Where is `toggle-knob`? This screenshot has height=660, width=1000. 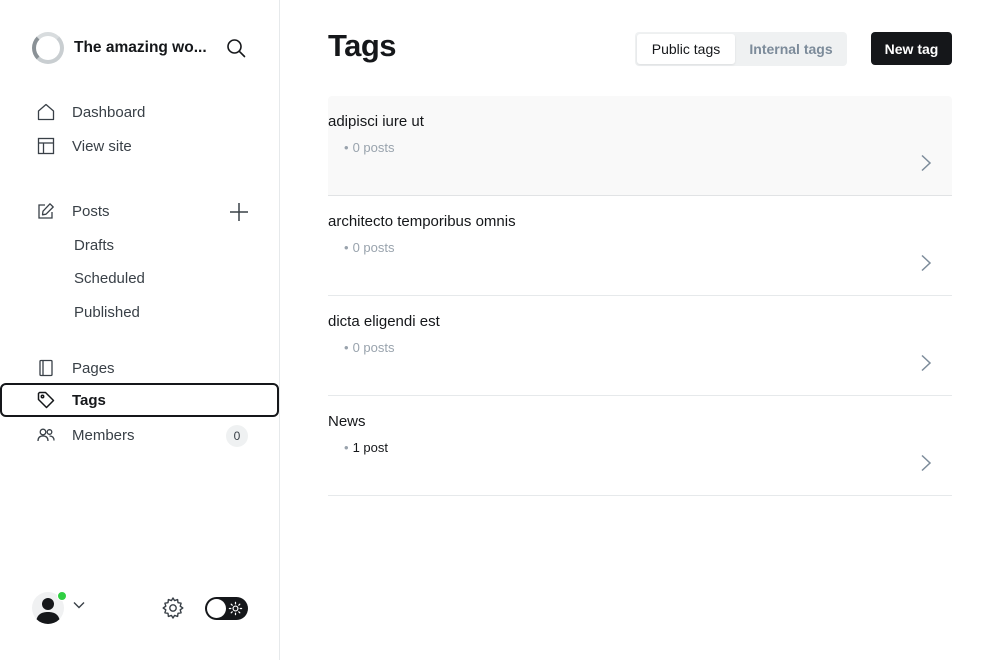 toggle-knob is located at coordinates (216, 608).